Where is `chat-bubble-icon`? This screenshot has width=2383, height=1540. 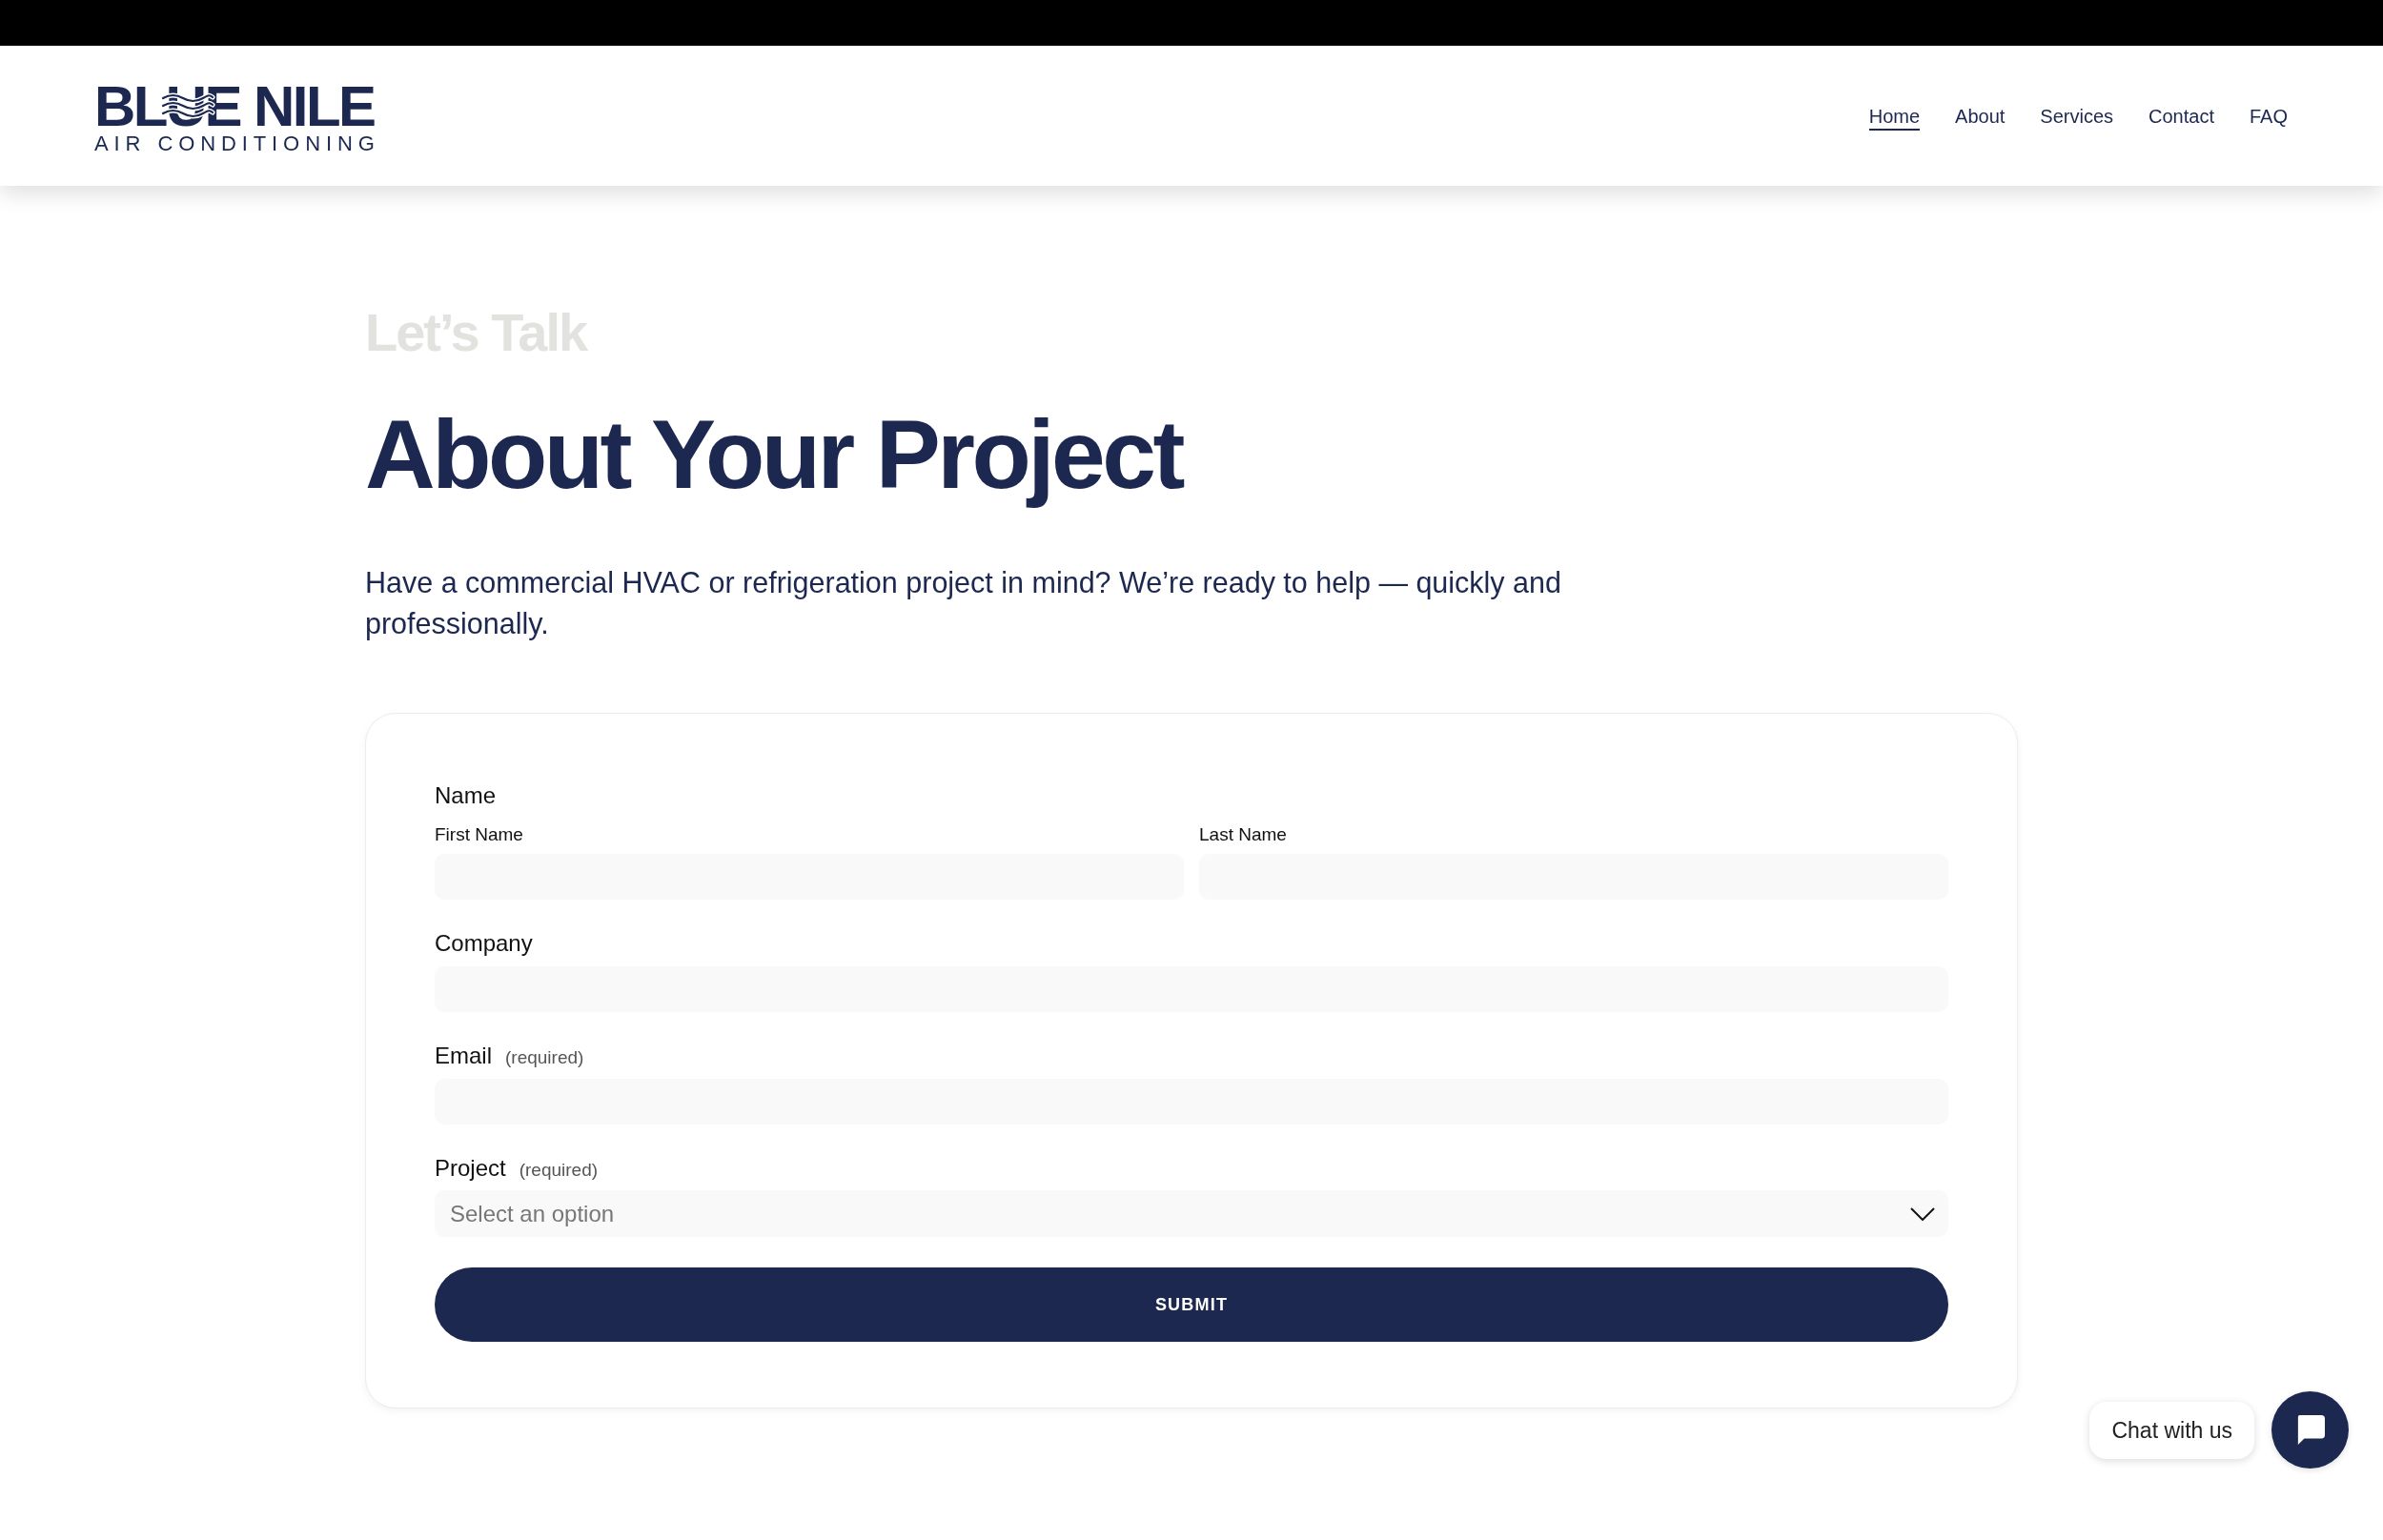
chat-bubble-icon is located at coordinates (2310, 1430).